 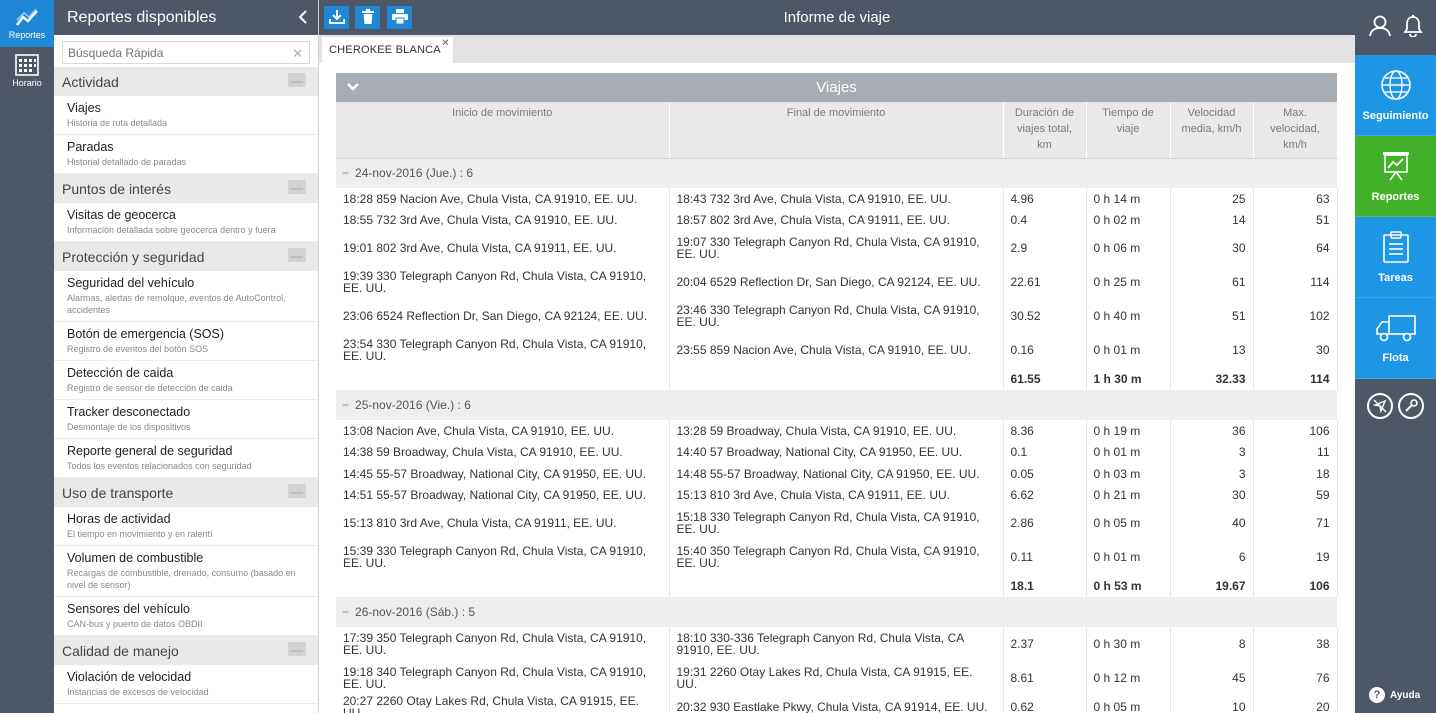 I want to click on right-tool-buttons, so click(x=1395, y=399).